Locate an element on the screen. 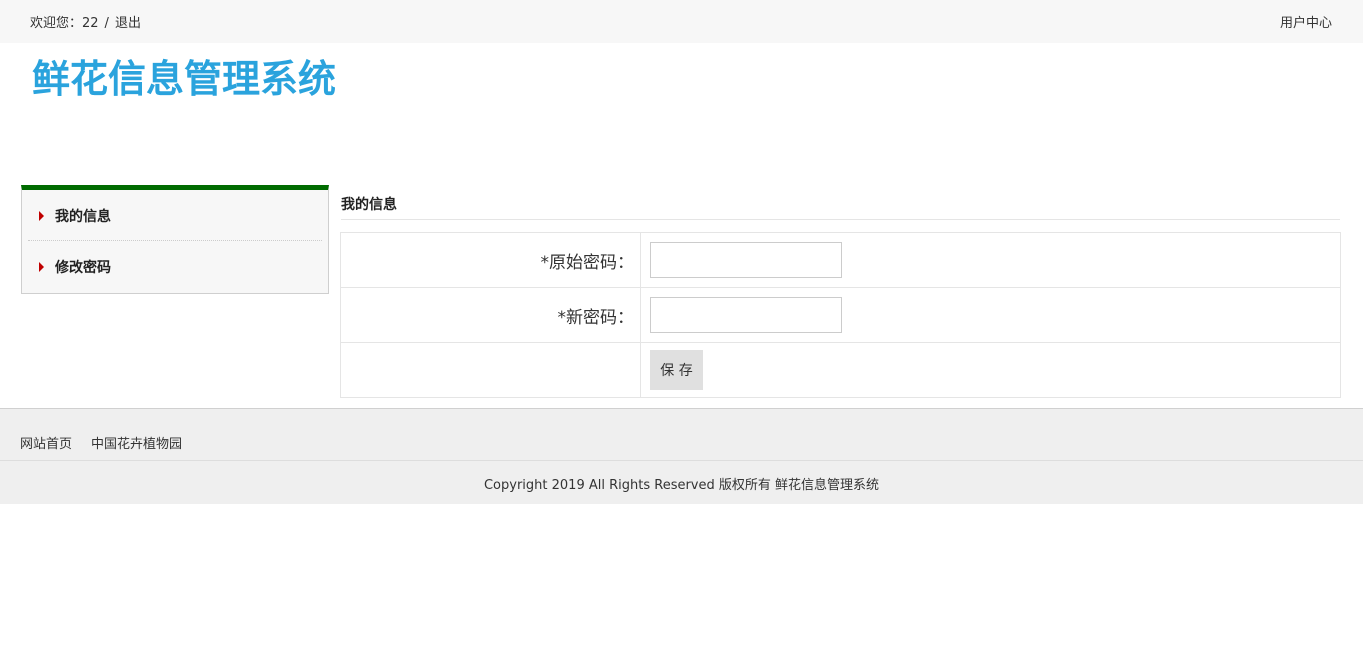  old-password-cell is located at coordinates (990, 260).